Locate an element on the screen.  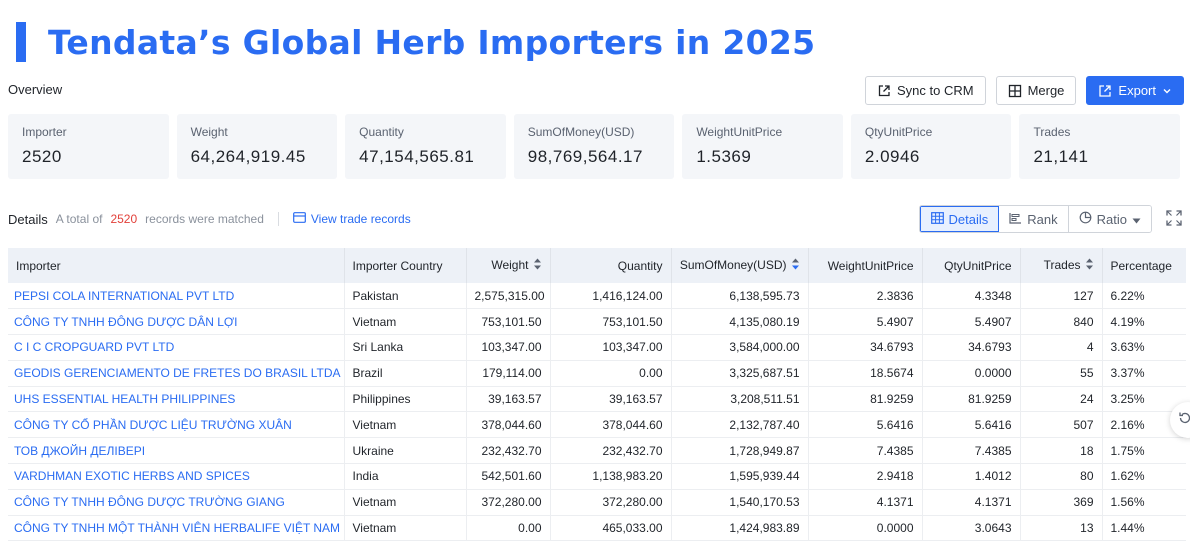
cell-sum-of-money: 3,584,000.00 is located at coordinates (740, 347).